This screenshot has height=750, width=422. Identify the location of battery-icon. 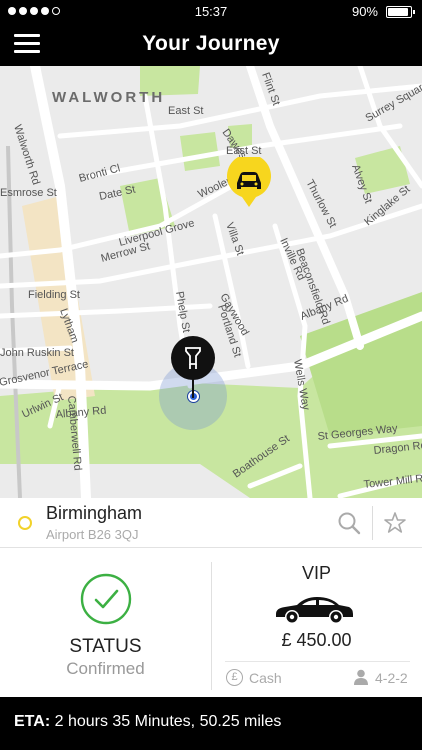
(400, 12).